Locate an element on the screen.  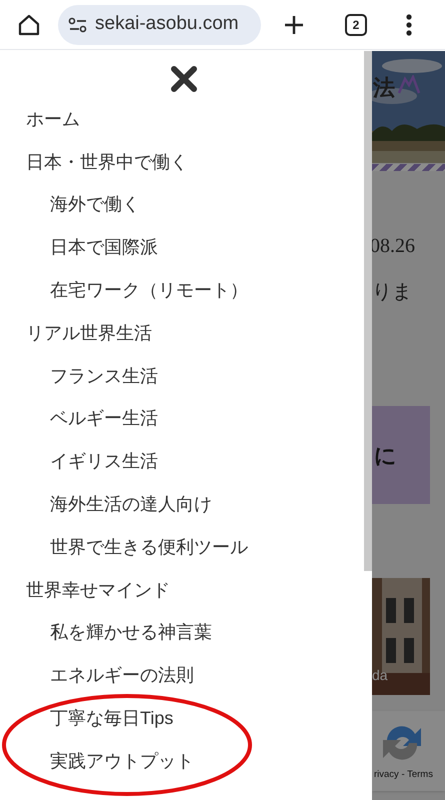
photo-caption: da is located at coordinates (380, 675).